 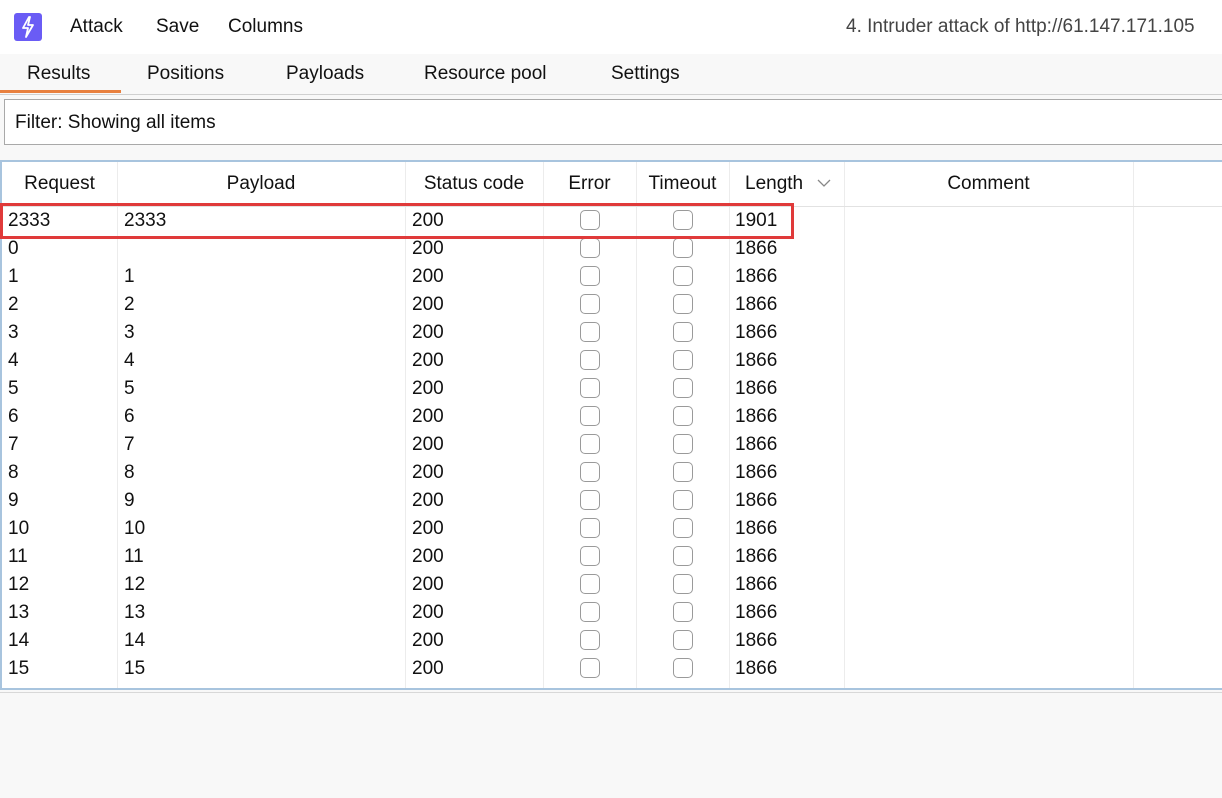 I want to click on column-header-payload: Payload, so click(x=261, y=184).